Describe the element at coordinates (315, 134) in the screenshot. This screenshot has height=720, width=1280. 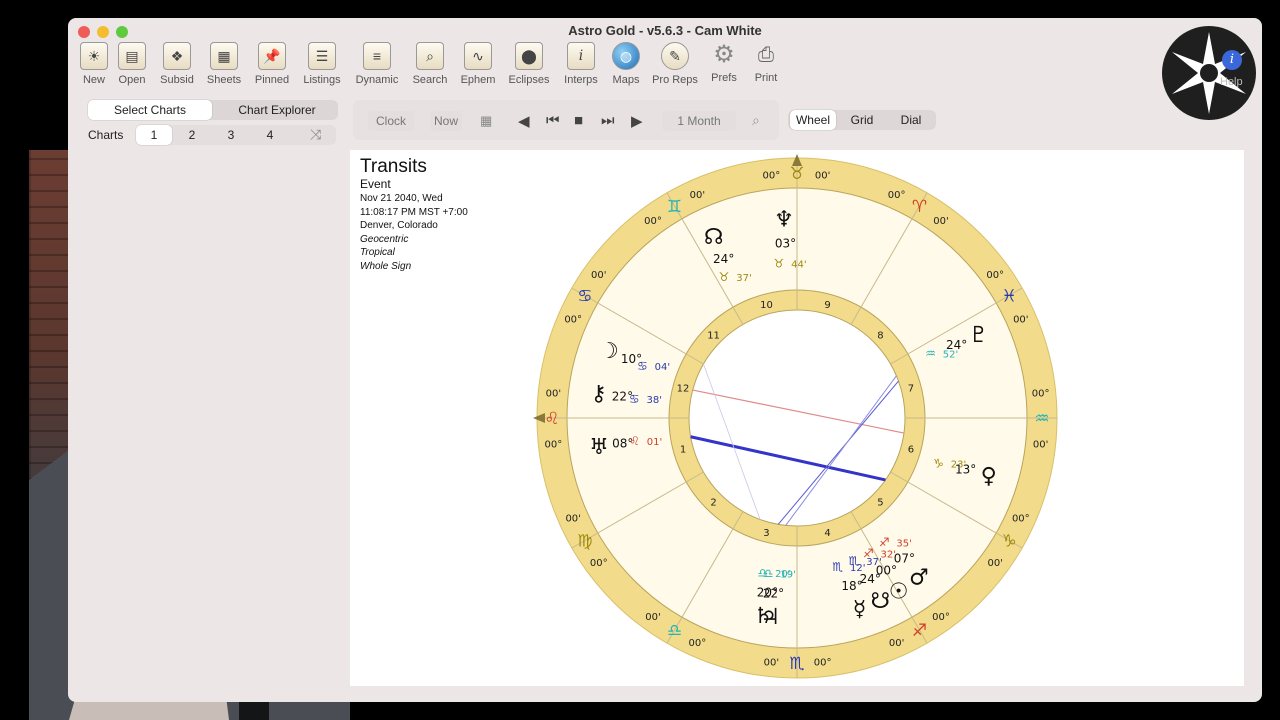
I see `shuffle-icon: ⤨` at that location.